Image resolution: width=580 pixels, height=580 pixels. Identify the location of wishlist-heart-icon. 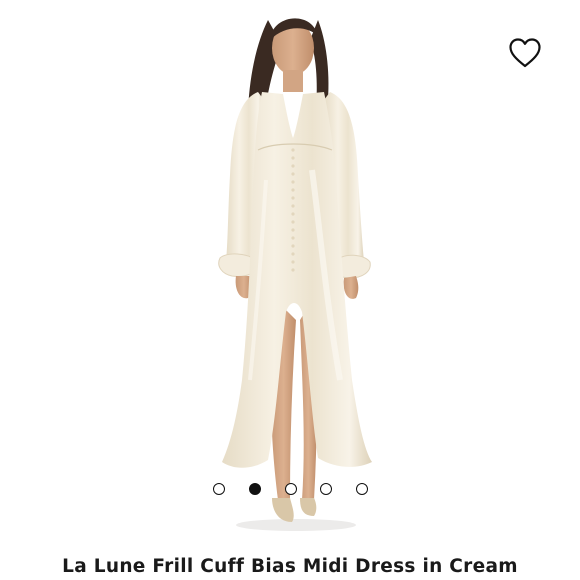
(525, 53).